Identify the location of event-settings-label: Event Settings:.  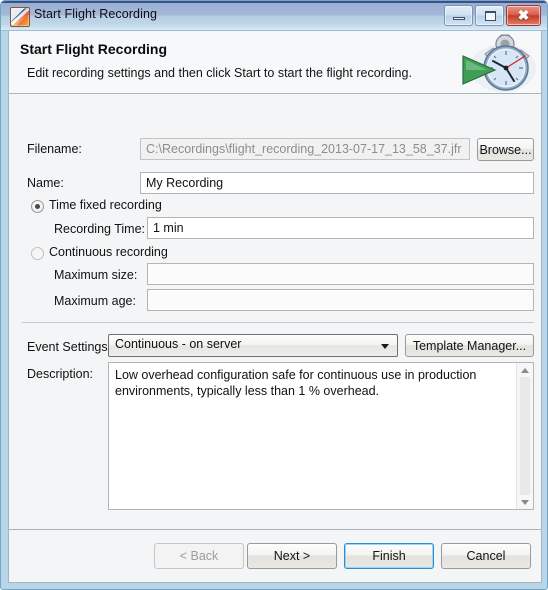
(69, 347).